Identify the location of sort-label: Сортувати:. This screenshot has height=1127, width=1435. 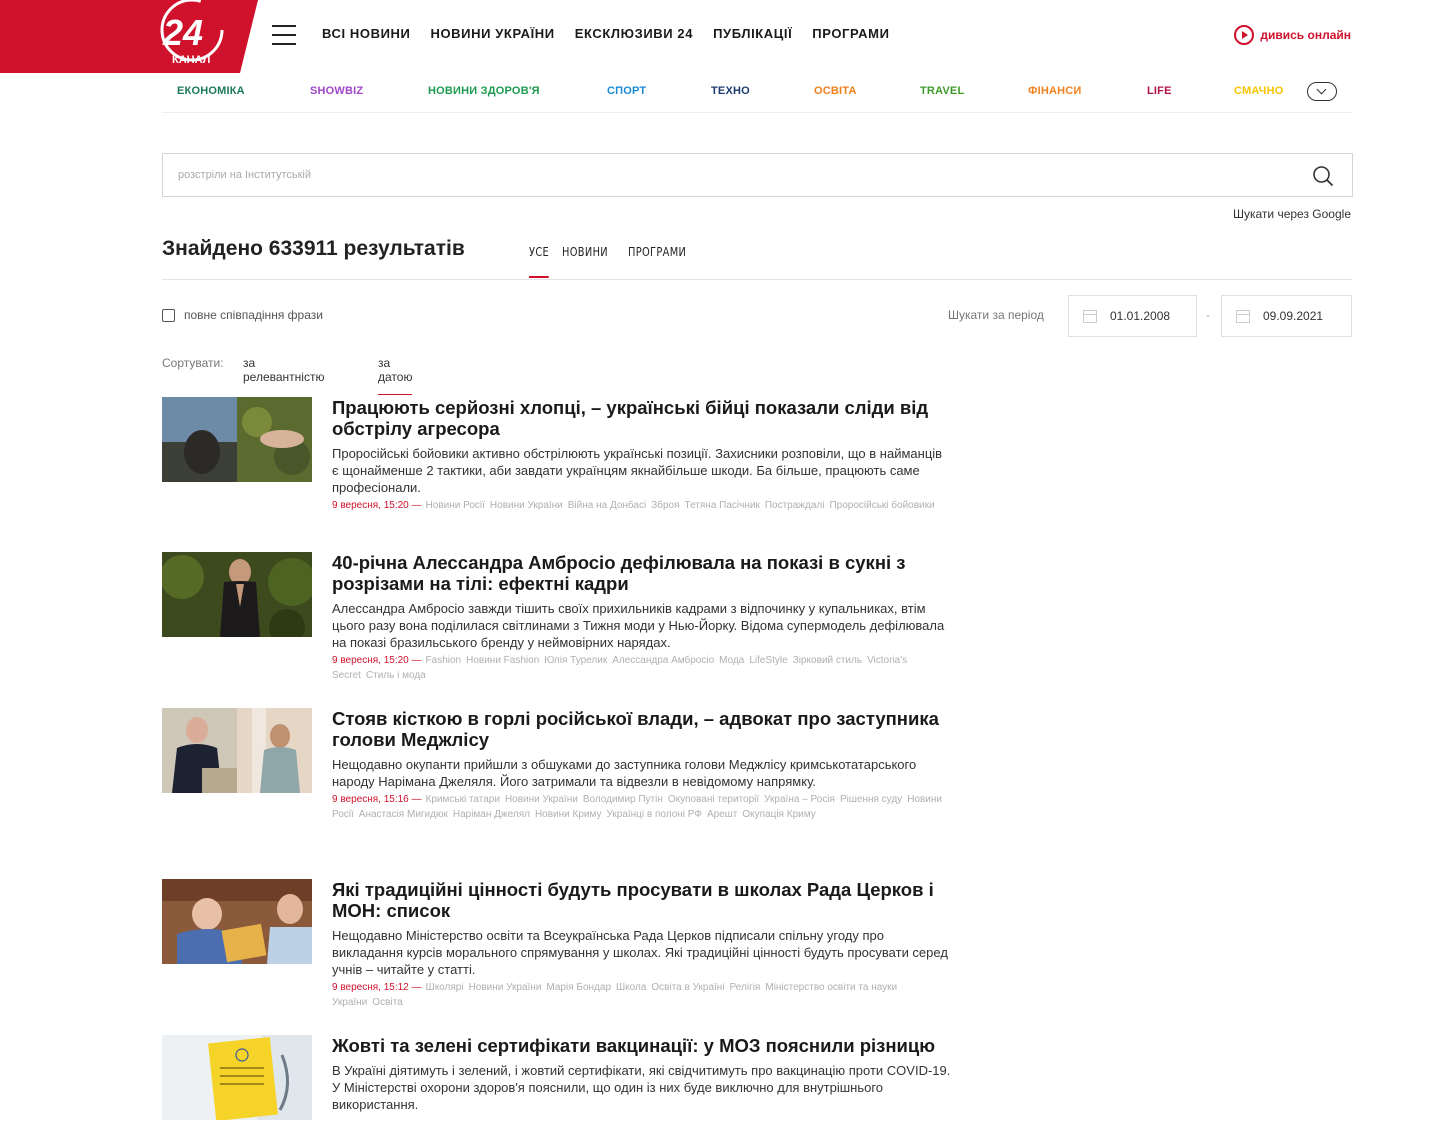
(193, 363).